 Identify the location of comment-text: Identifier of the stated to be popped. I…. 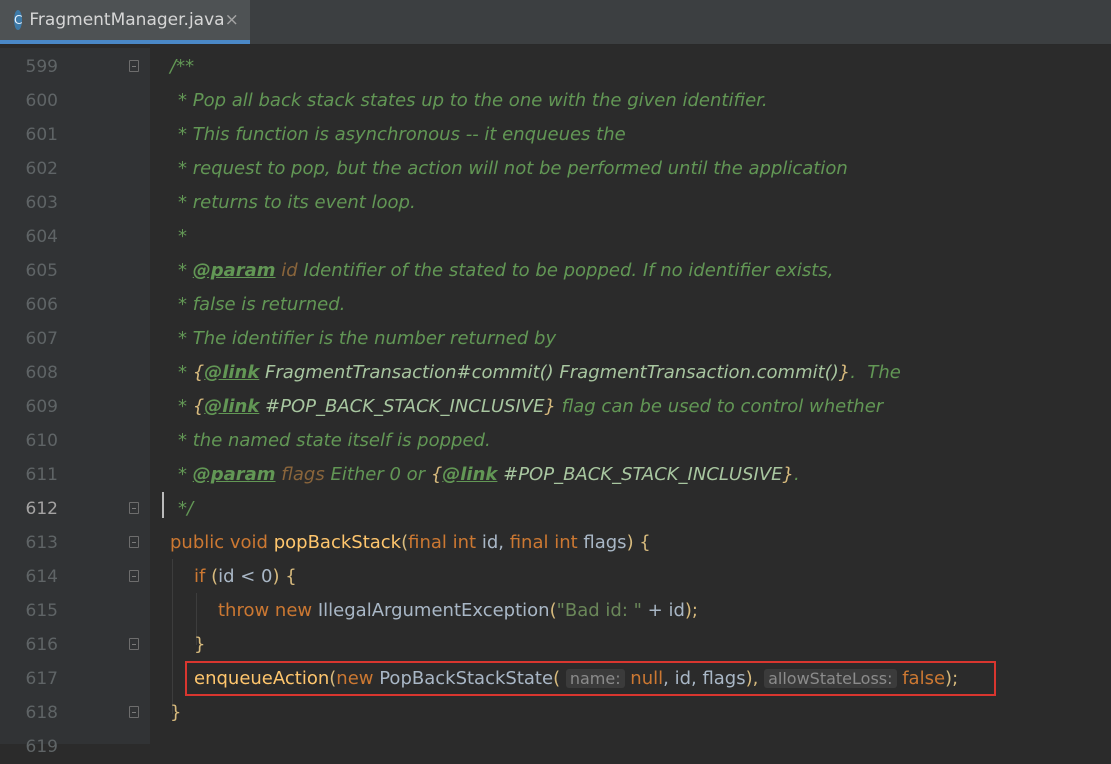
(565, 270).